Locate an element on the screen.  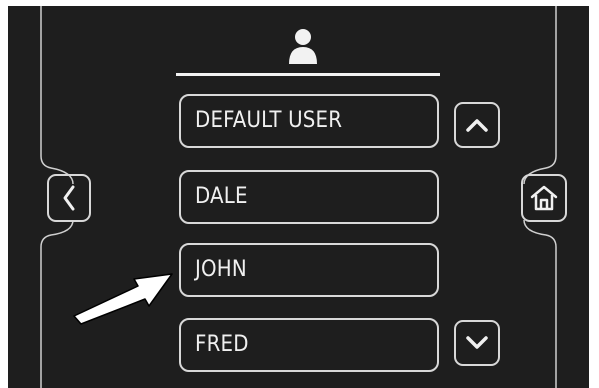
chevron-up-icon is located at coordinates (477, 125).